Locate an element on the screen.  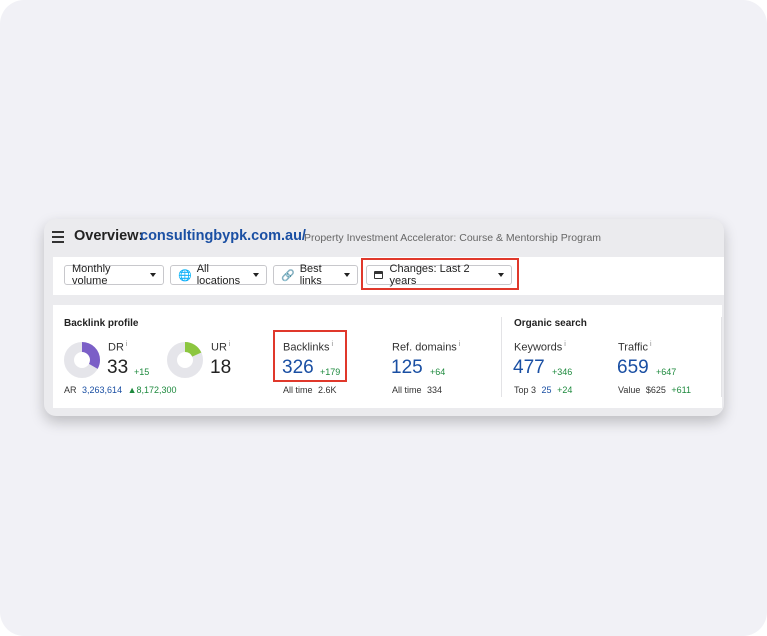
backlinks-highlight-box is located at coordinates (310, 356).